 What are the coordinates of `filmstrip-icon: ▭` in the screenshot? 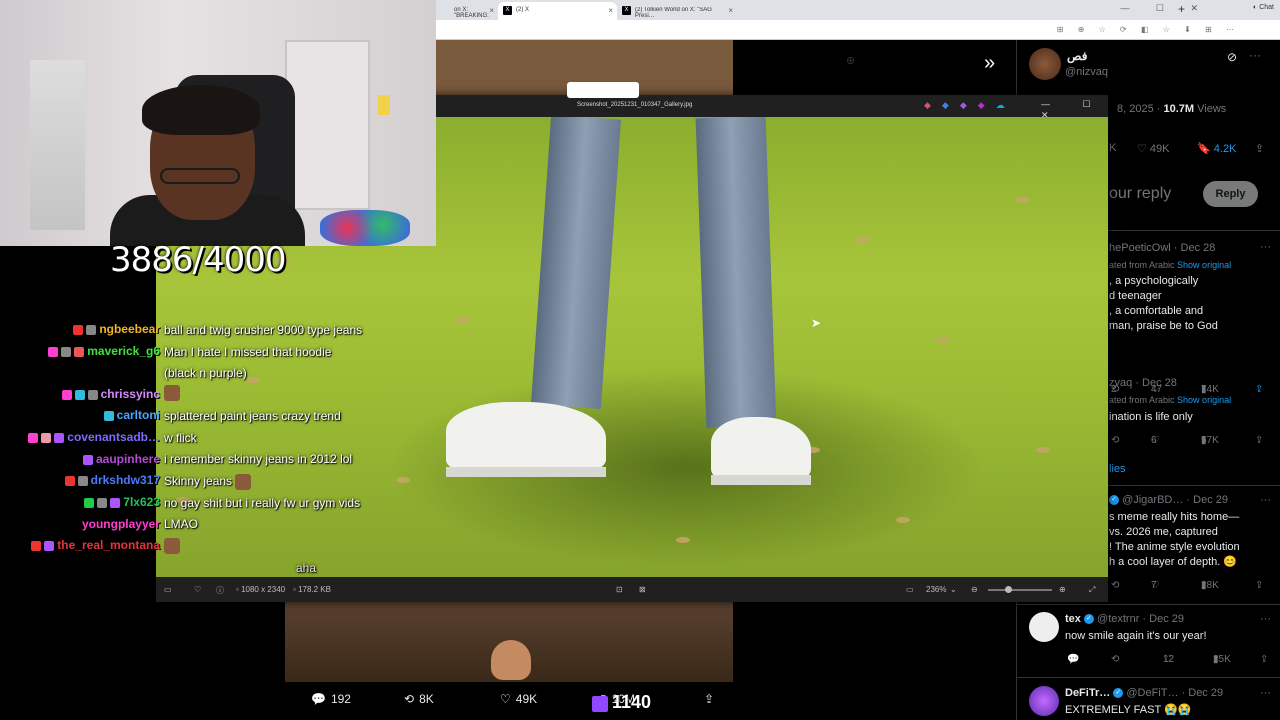 It's located at (168, 589).